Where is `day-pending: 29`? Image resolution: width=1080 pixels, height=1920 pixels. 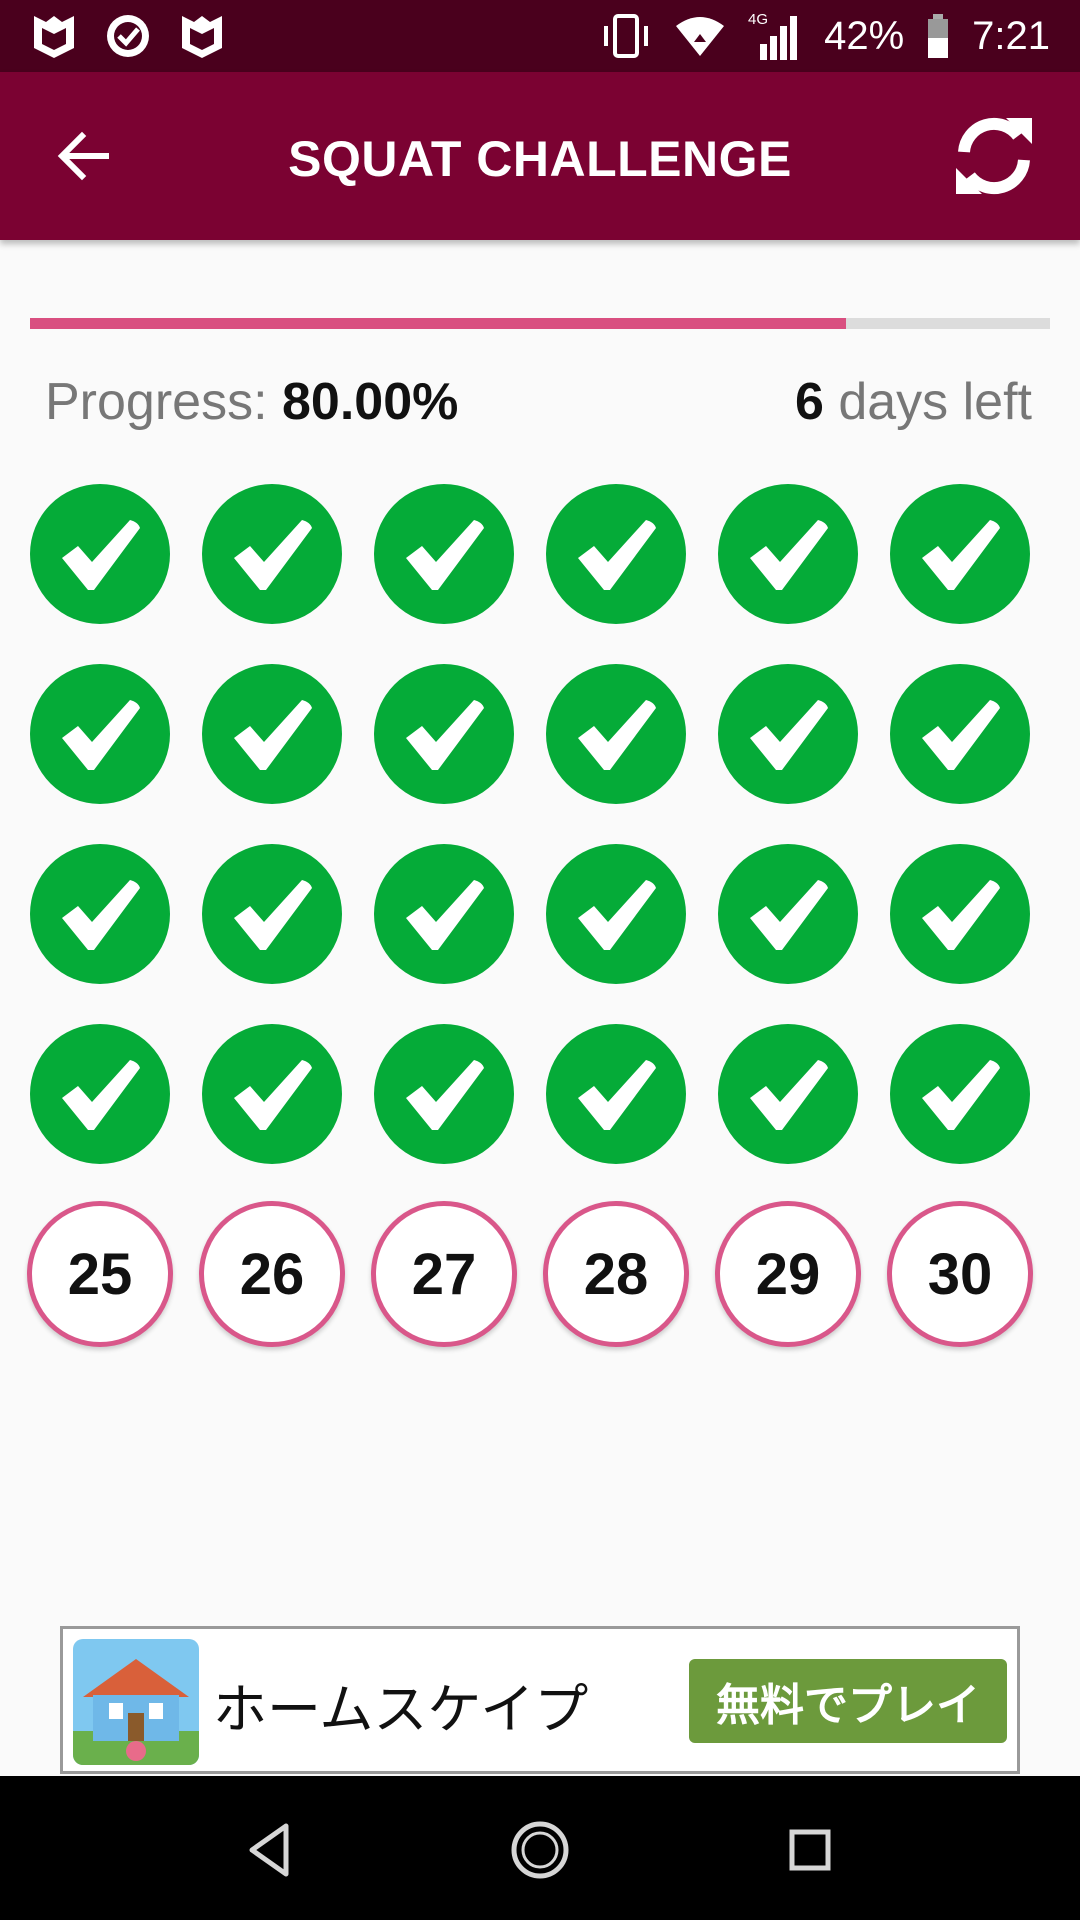 day-pending: 29 is located at coordinates (788, 1274).